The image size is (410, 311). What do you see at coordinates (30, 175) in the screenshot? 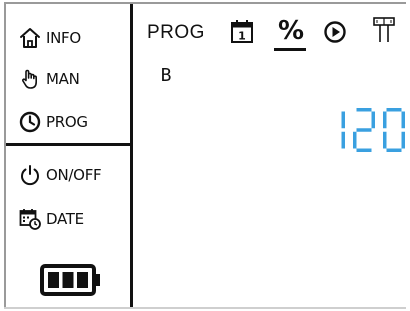
I see `power-icon` at bounding box center [30, 175].